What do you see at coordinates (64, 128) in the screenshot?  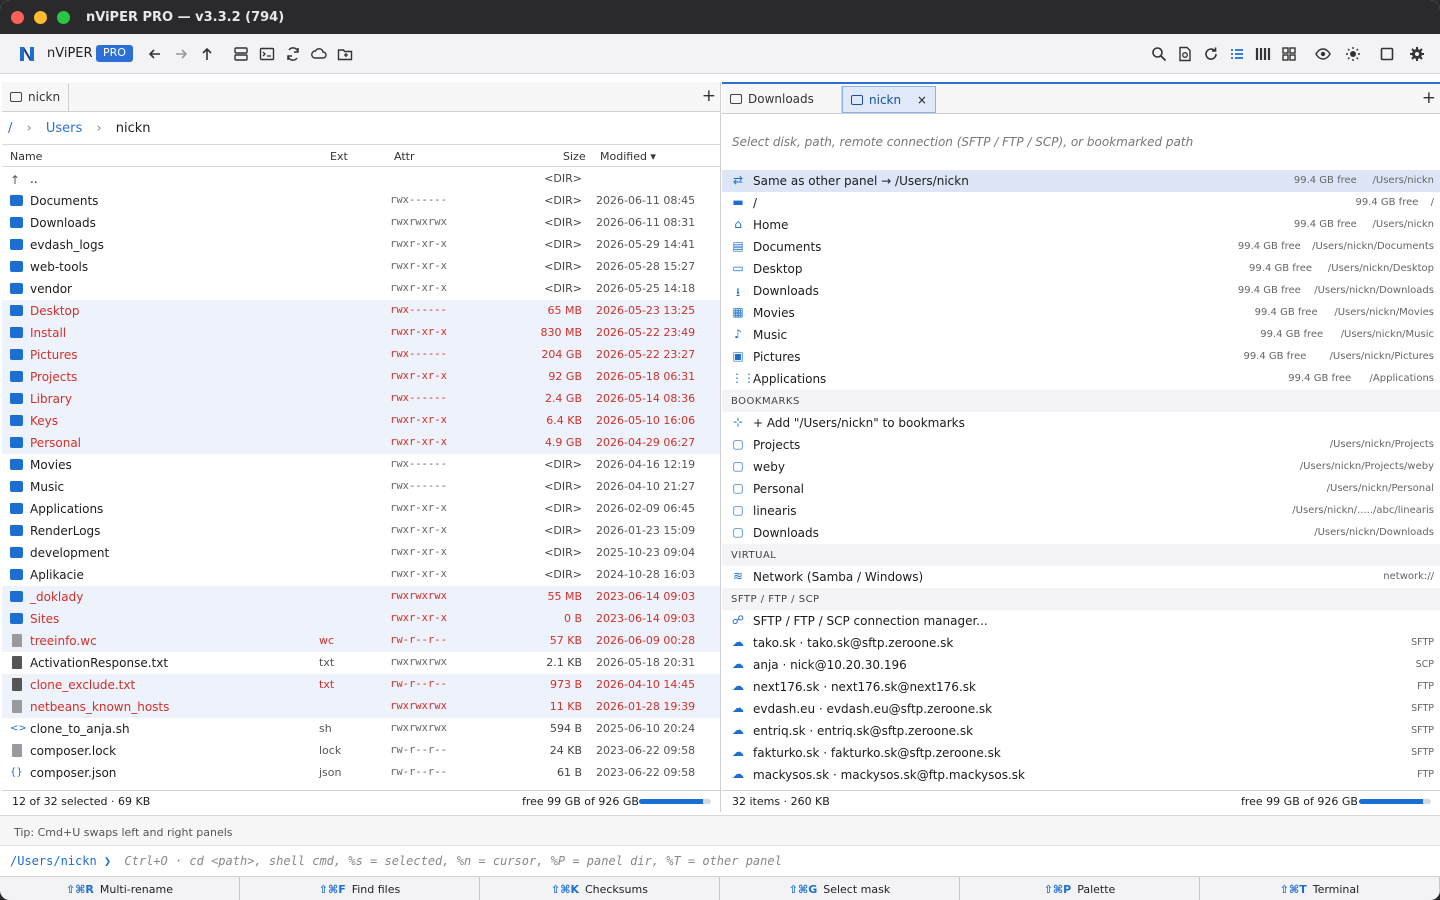 I see `breadcrumb-users: Users` at bounding box center [64, 128].